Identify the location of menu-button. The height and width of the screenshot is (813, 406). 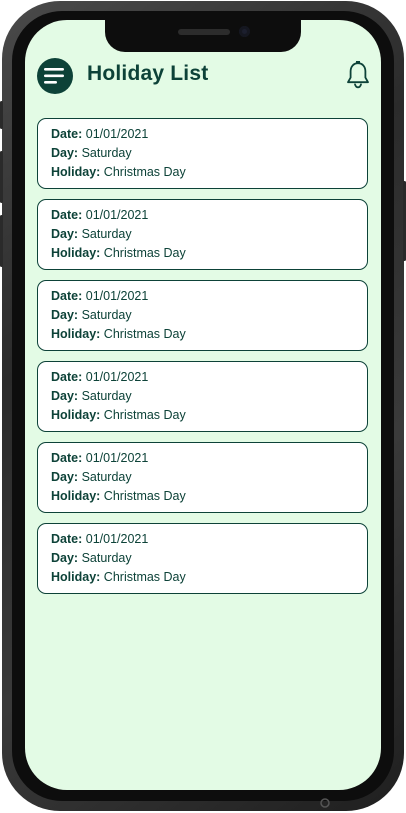
(55, 76).